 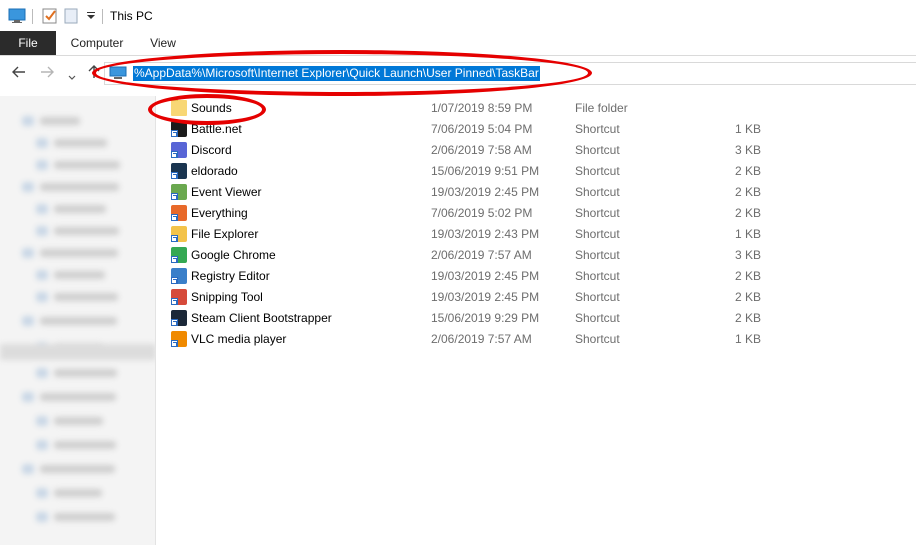 I want to click on file-name: Battle.net, so click(x=216, y=129).